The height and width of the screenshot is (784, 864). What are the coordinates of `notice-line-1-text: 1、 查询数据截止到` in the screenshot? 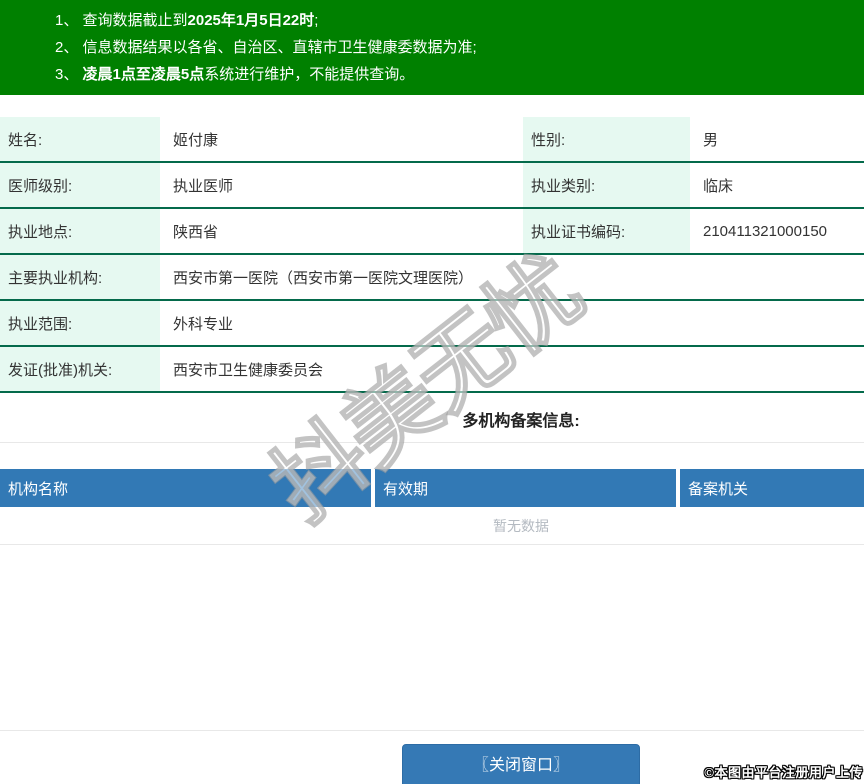 It's located at (121, 20).